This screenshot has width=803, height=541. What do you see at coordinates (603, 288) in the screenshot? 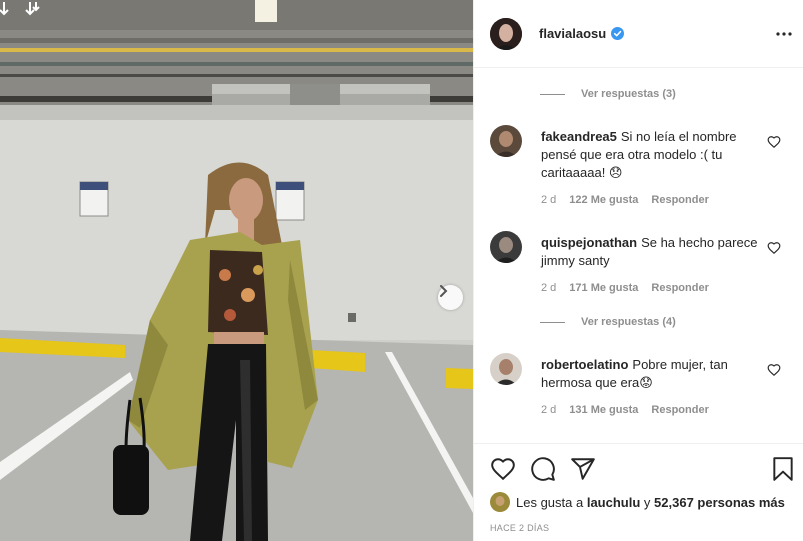
I see `comment-likes-count: 171 Me gusta` at bounding box center [603, 288].